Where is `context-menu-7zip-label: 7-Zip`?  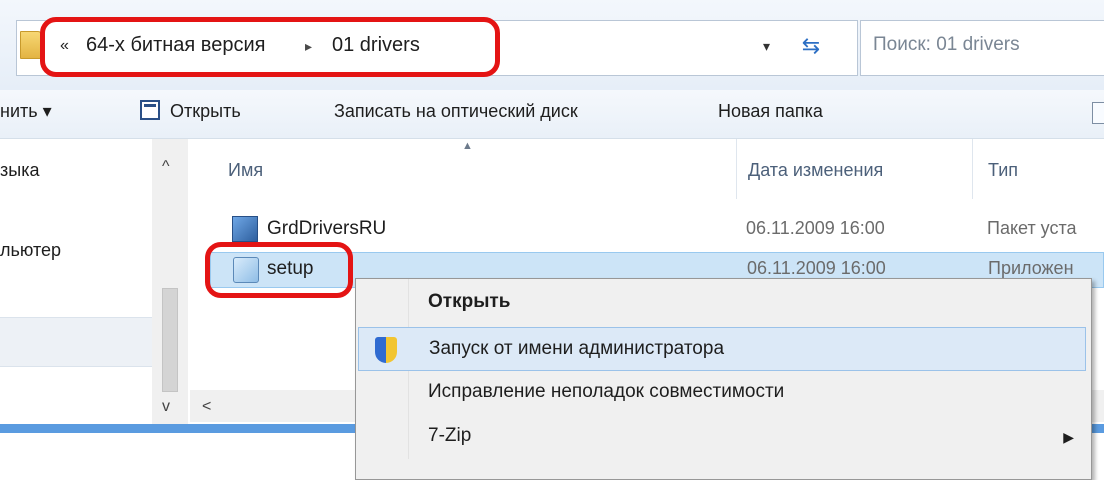 context-menu-7zip-label: 7-Zip is located at coordinates (450, 435).